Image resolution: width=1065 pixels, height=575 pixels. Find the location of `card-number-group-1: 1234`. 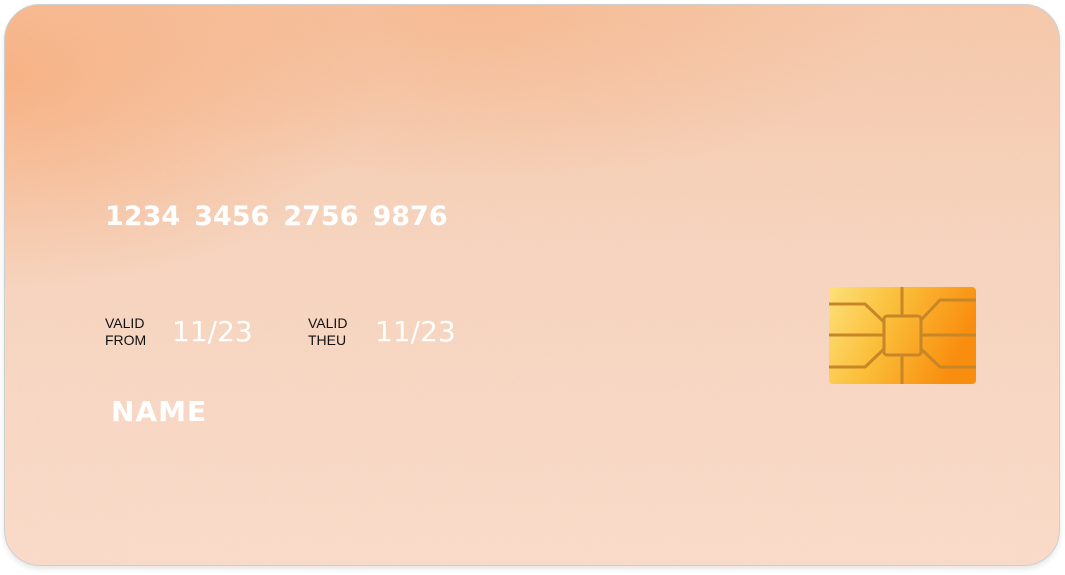

card-number-group-1: 1234 is located at coordinates (143, 216).